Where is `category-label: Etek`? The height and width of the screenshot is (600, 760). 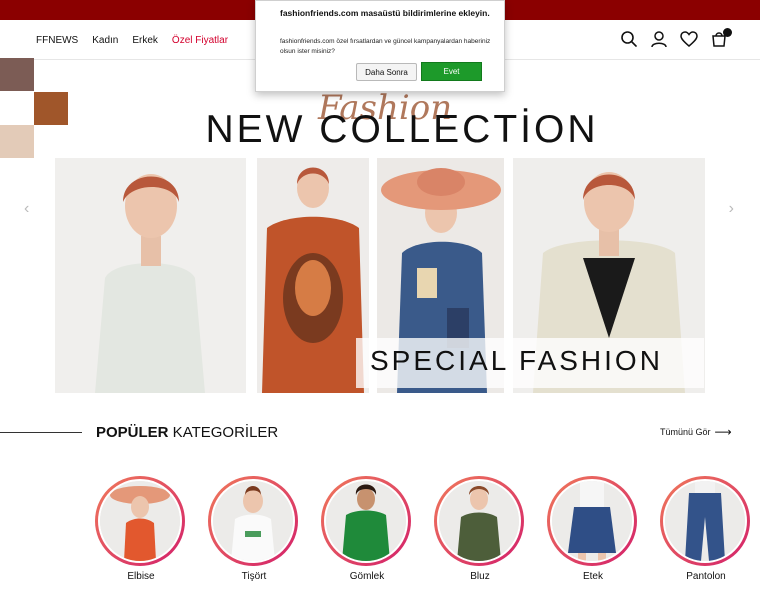
category-label: Etek is located at coordinates (592, 576).